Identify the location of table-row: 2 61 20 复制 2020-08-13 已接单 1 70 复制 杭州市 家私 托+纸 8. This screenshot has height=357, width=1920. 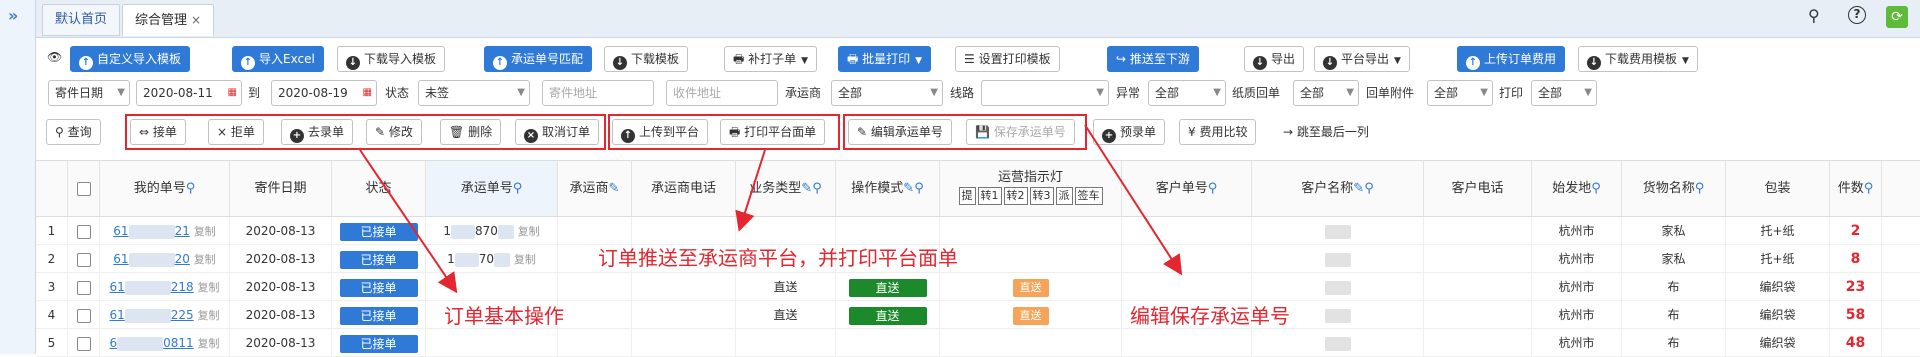
(978, 259).